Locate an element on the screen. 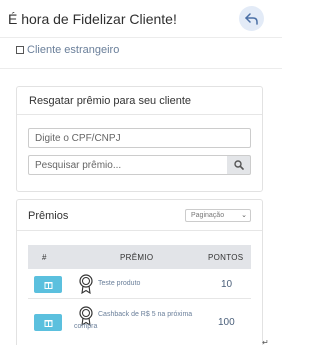  cpf-input is located at coordinates (139, 138).